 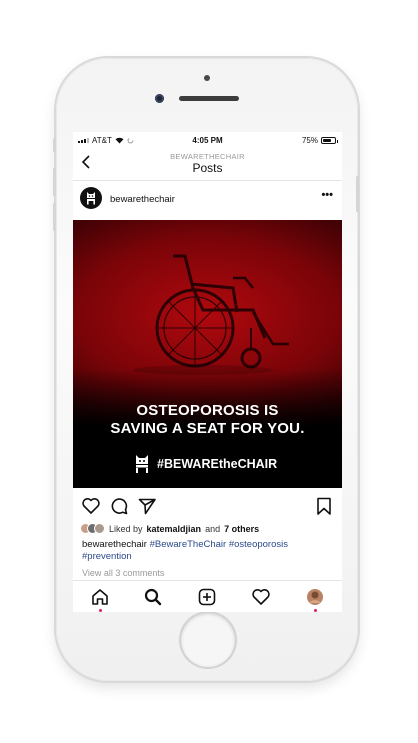 What do you see at coordinates (207, 505) in the screenshot?
I see `post-actions` at bounding box center [207, 505].